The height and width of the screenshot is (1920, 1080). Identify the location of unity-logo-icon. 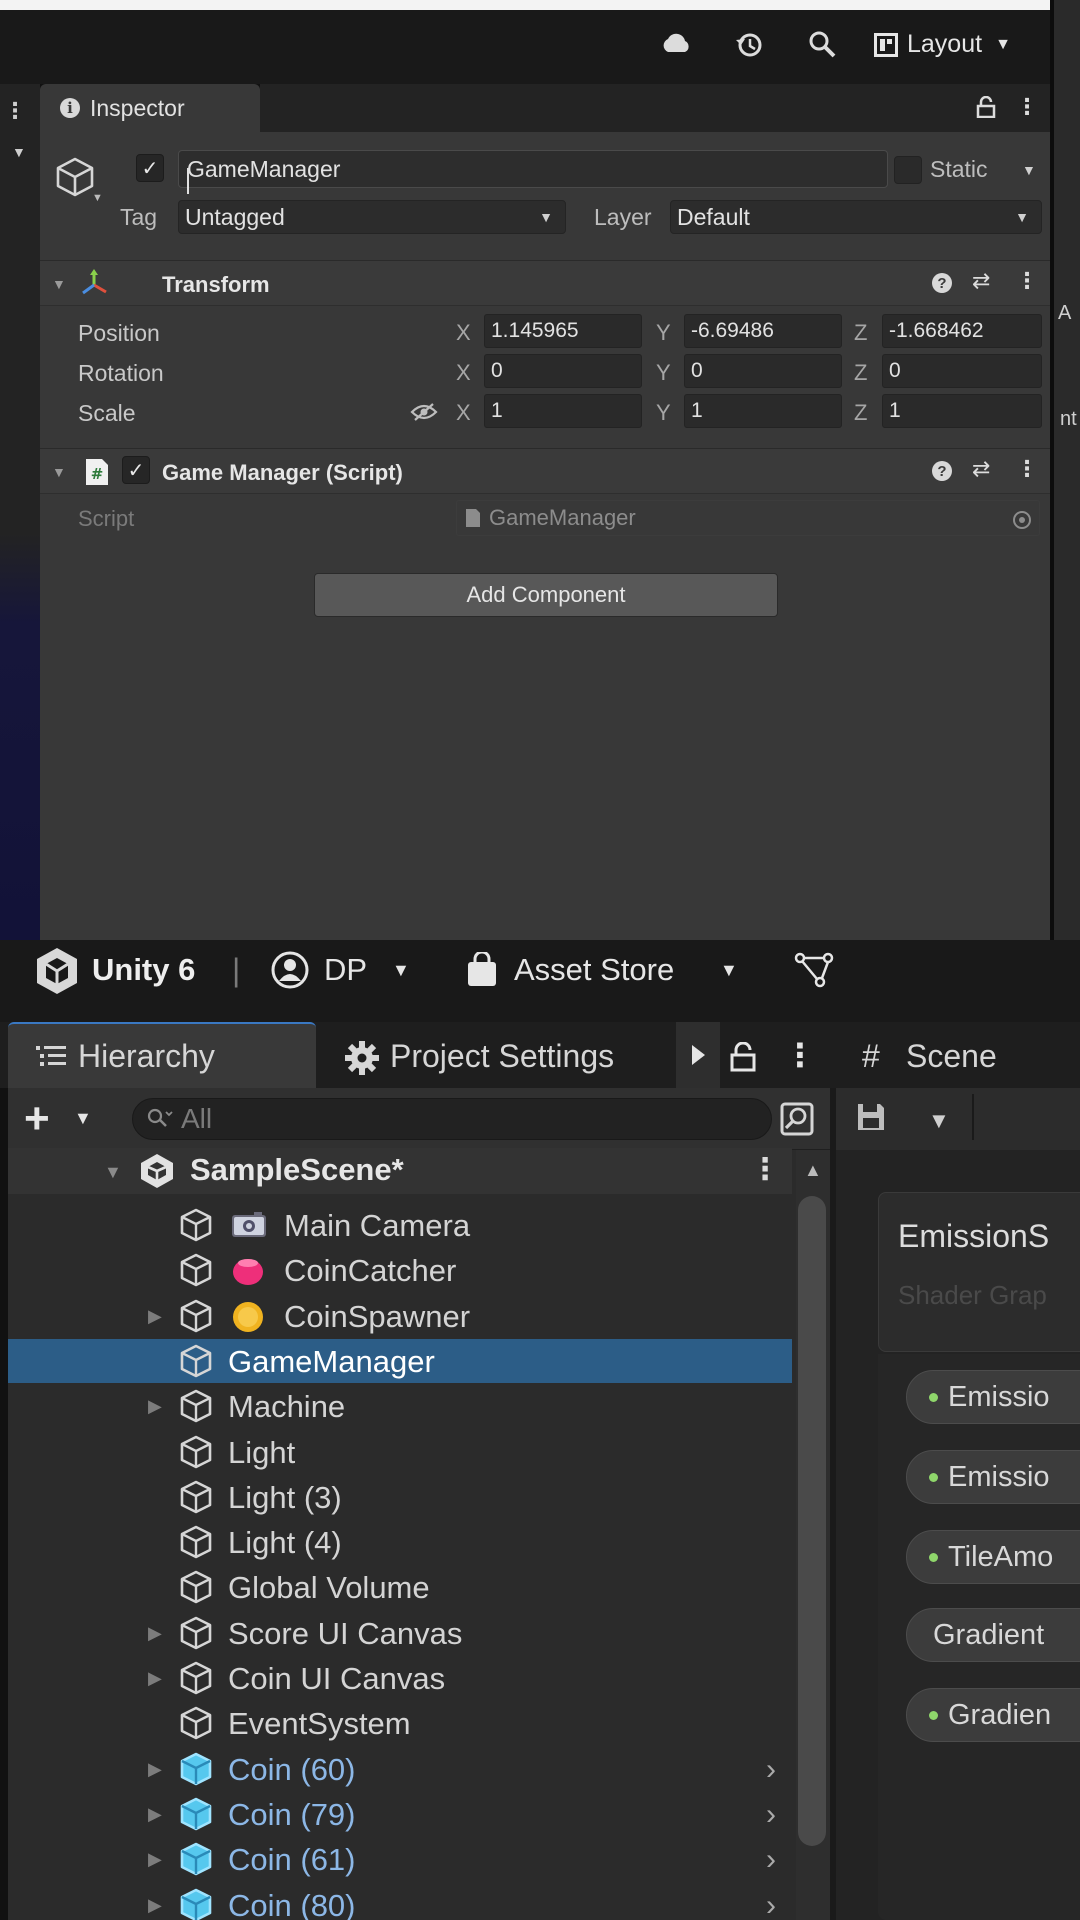
(57, 971).